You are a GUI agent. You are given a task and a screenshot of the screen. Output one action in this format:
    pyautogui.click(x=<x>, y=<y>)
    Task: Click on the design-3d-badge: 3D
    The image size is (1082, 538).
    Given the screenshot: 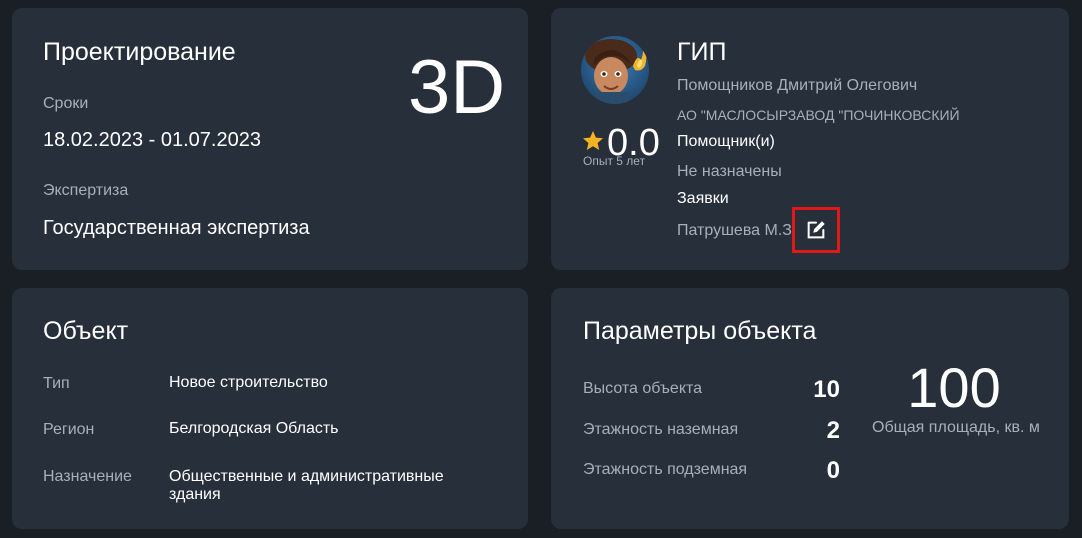 What is the action you would take?
    pyautogui.click(x=457, y=87)
    